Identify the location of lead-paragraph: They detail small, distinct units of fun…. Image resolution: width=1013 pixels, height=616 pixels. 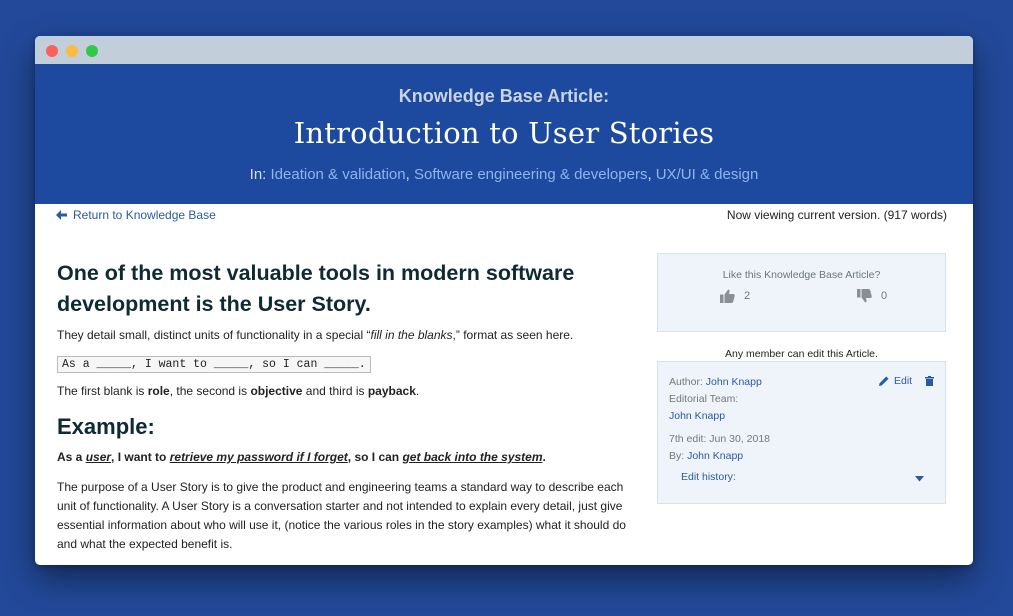
(347, 335).